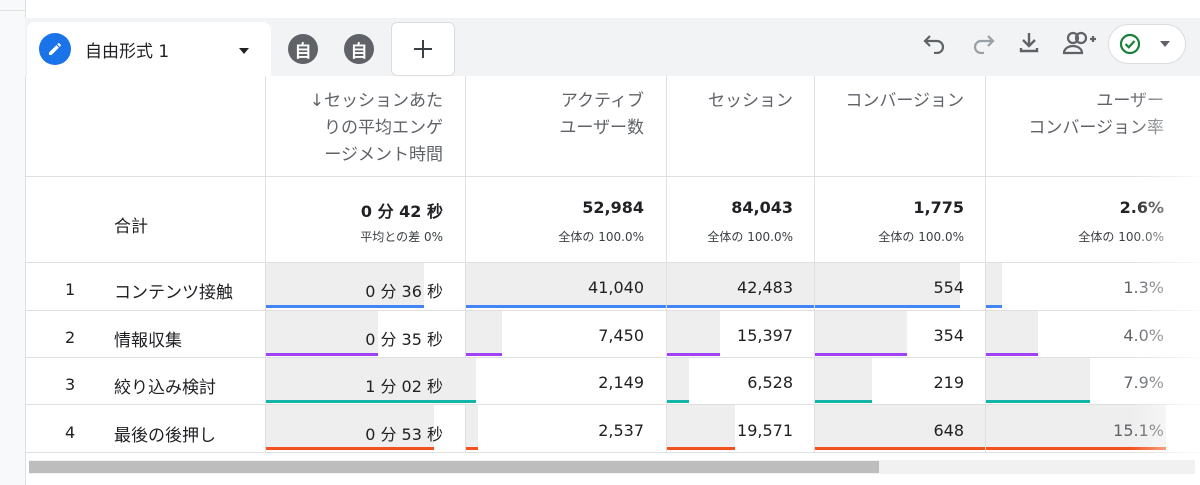 The width and height of the screenshot is (1200, 485). Describe the element at coordinates (765, 430) in the screenshot. I see `cell: 19,571` at that location.